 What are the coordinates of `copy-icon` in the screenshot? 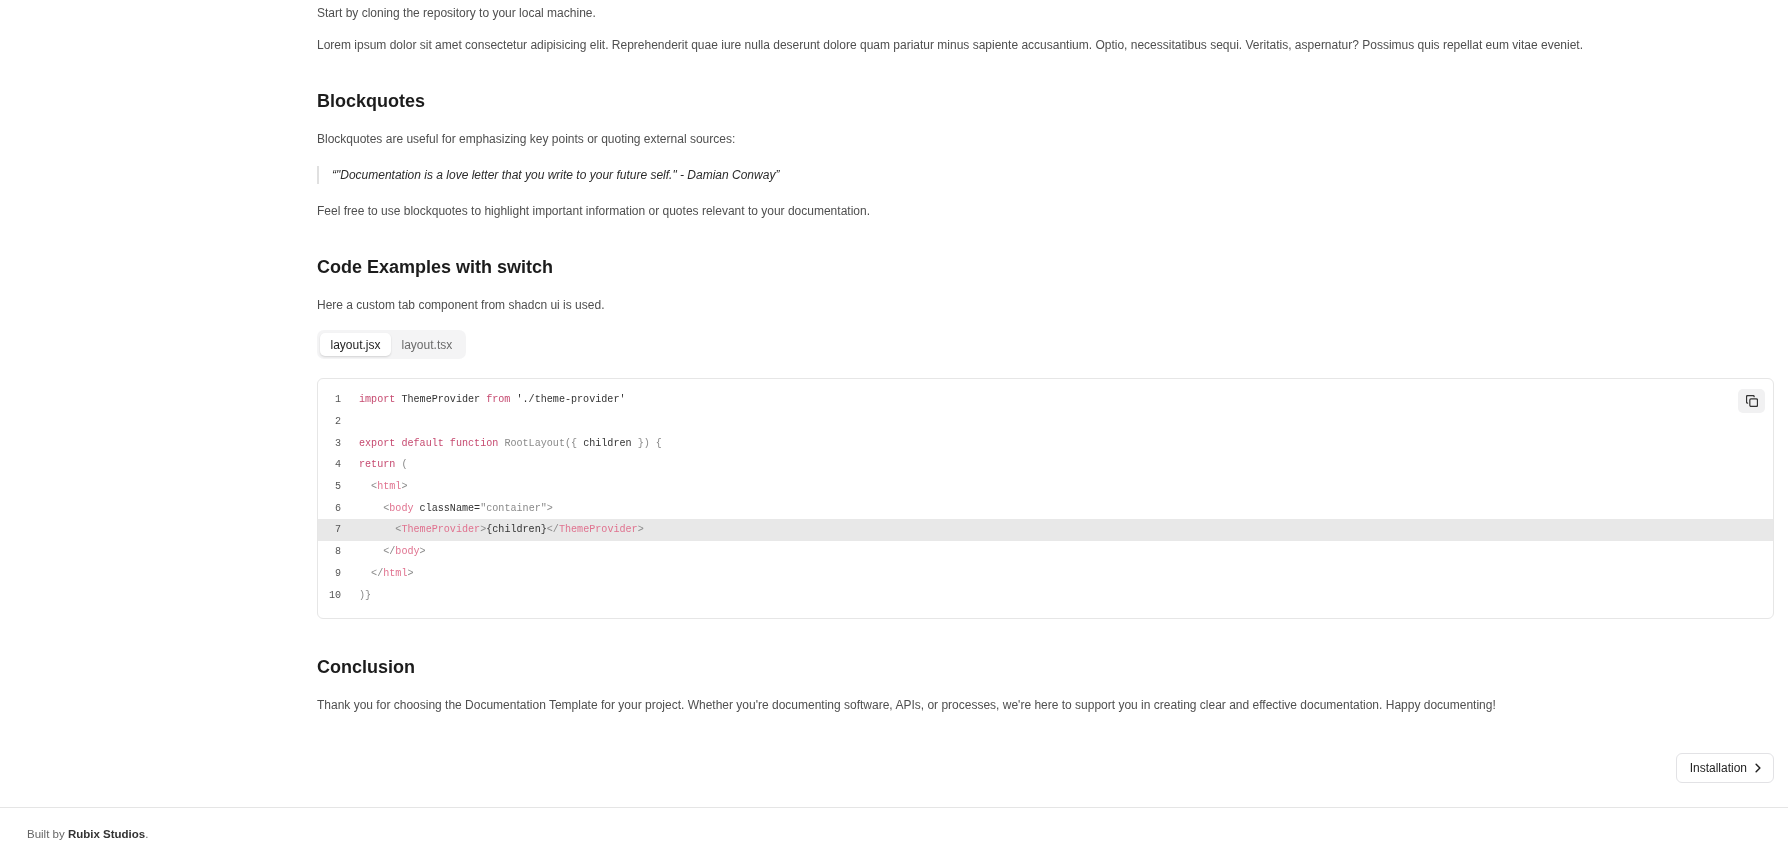 It's located at (1751, 401).